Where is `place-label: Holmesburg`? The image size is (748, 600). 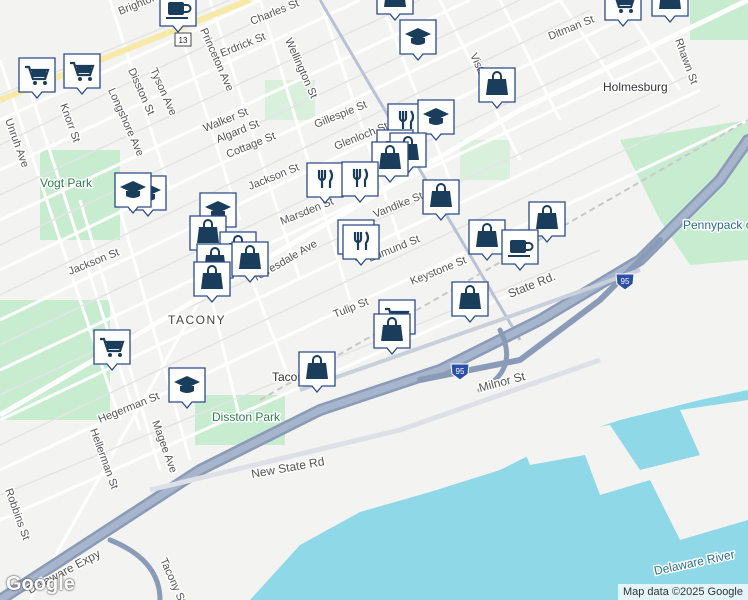
place-label: Holmesburg is located at coordinates (635, 87).